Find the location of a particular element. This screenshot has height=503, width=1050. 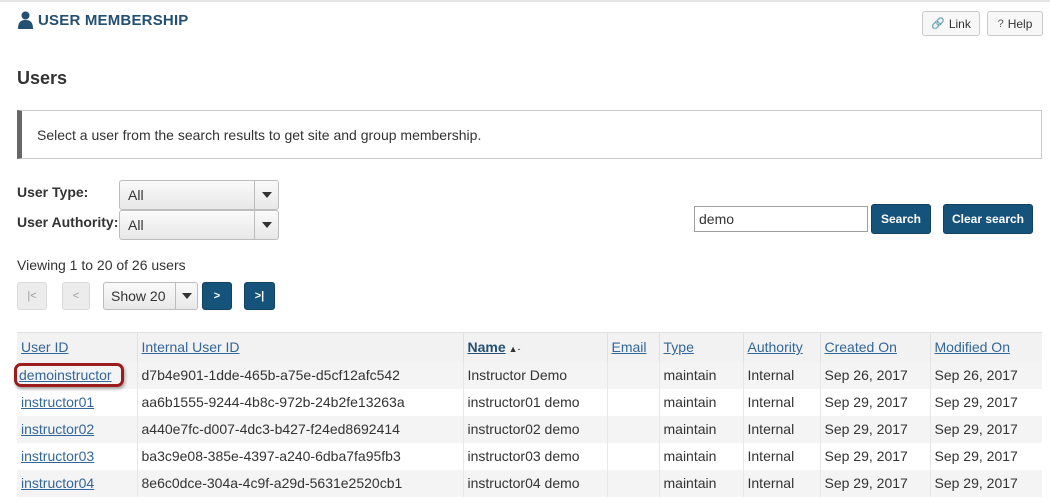

column-header-modified-on: Modified On is located at coordinates (985, 347).